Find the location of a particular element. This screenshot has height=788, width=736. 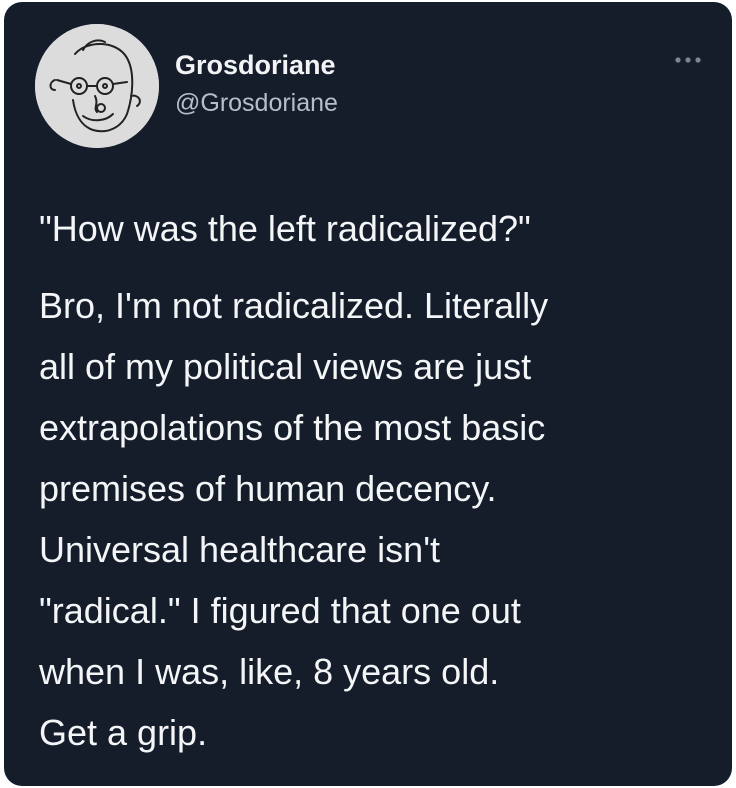

tweet-quoted-question: "How was the left radicalized?" is located at coordinates (285, 228).